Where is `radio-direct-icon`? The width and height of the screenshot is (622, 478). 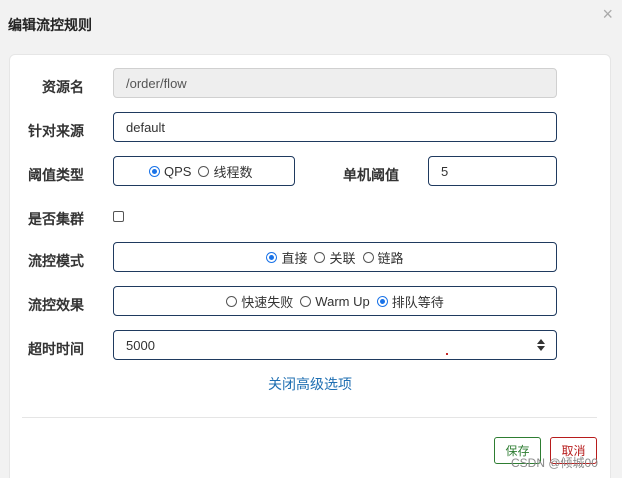
radio-direct-icon is located at coordinates (272, 257).